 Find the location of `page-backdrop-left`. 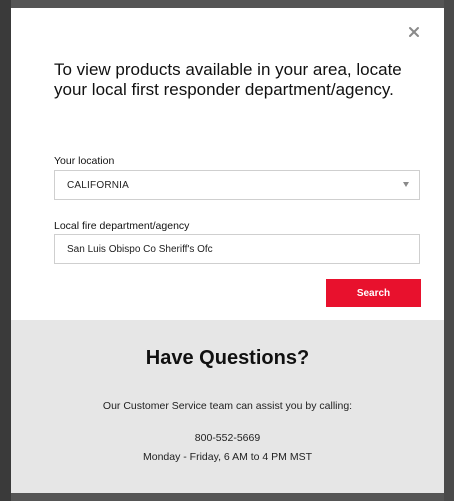

page-backdrop-left is located at coordinates (5, 250).